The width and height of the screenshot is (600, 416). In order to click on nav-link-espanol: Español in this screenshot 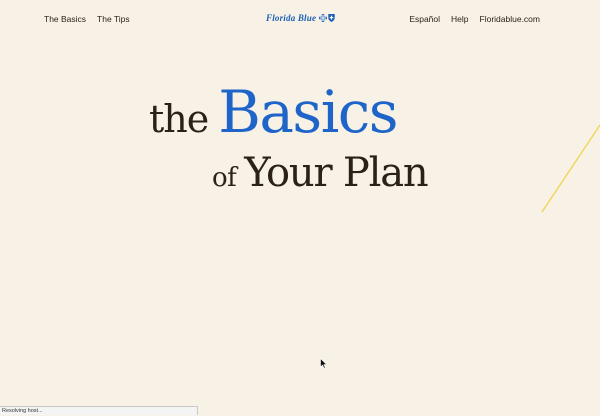, I will do `click(424, 19)`.